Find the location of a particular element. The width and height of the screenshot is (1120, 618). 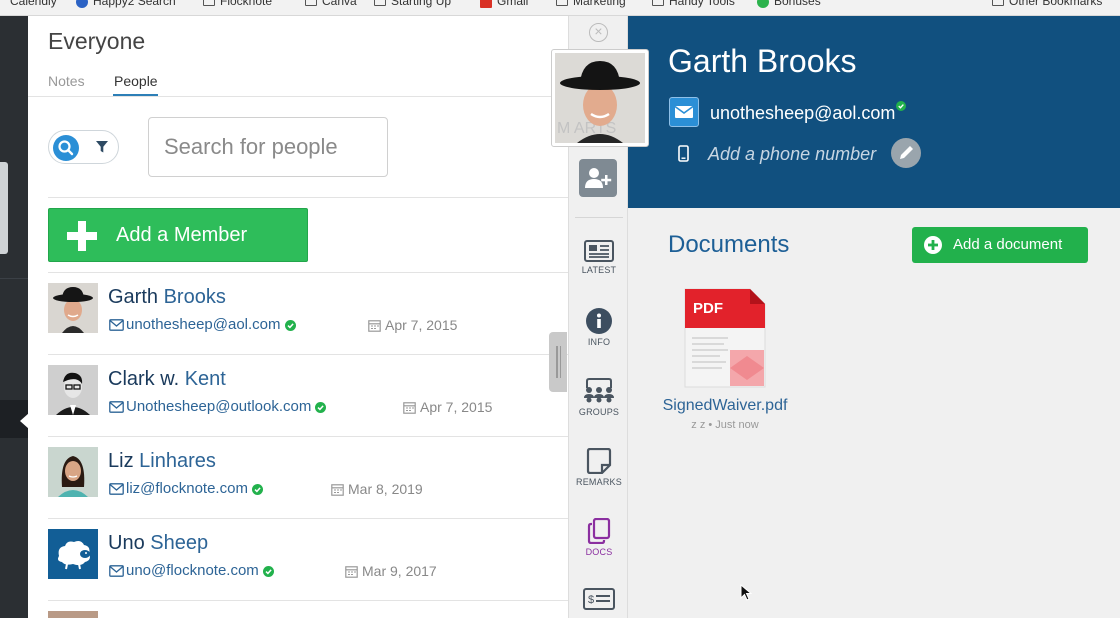

tab-people: People is located at coordinates (136, 81).